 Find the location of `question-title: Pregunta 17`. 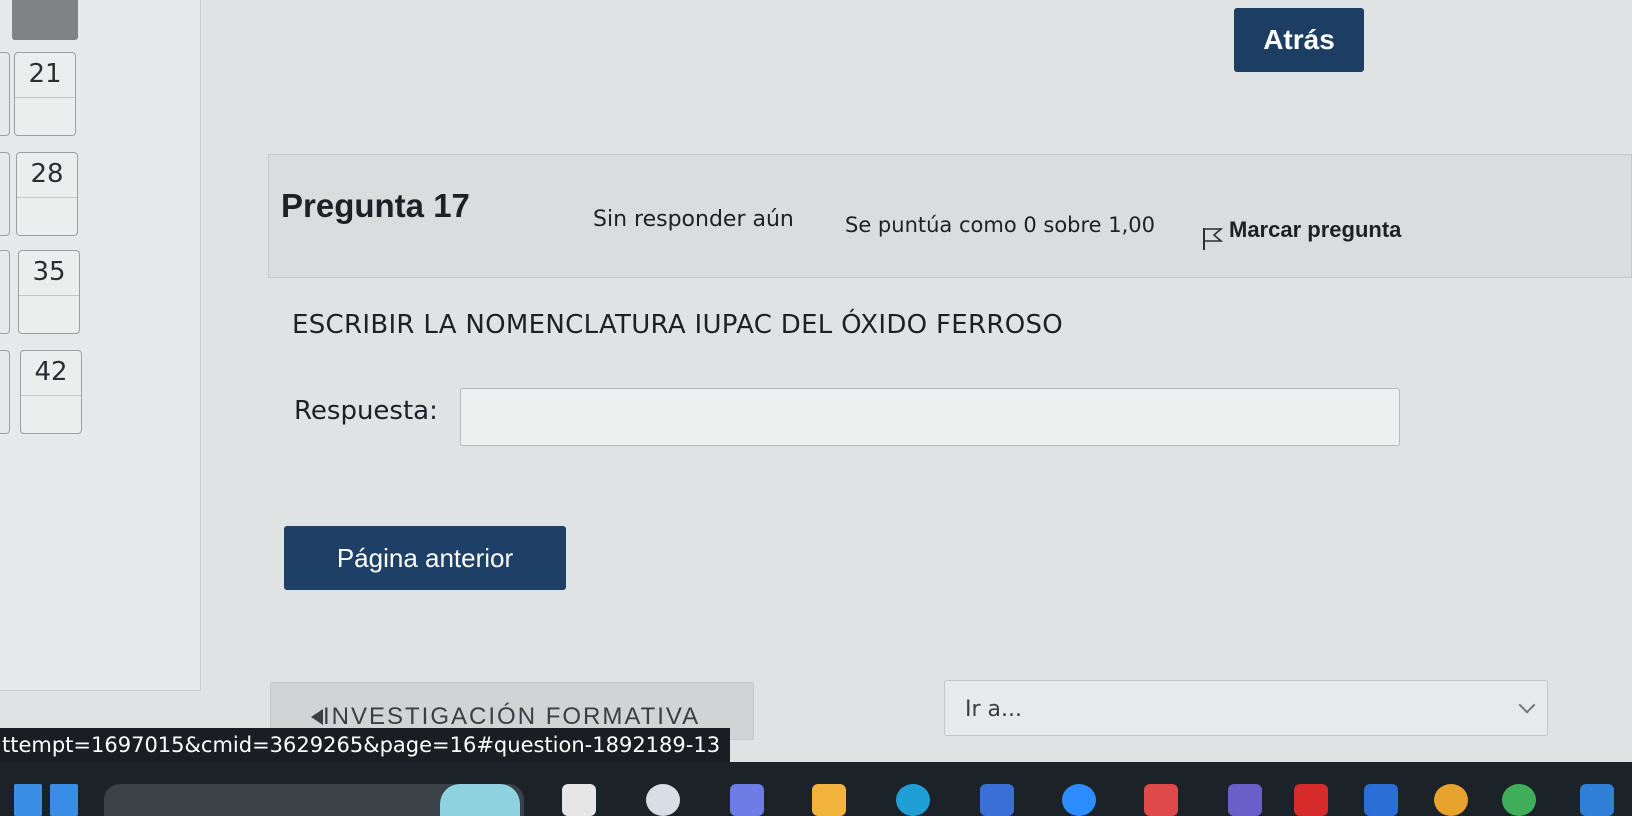

question-title: Pregunta 17 is located at coordinates (375, 205).